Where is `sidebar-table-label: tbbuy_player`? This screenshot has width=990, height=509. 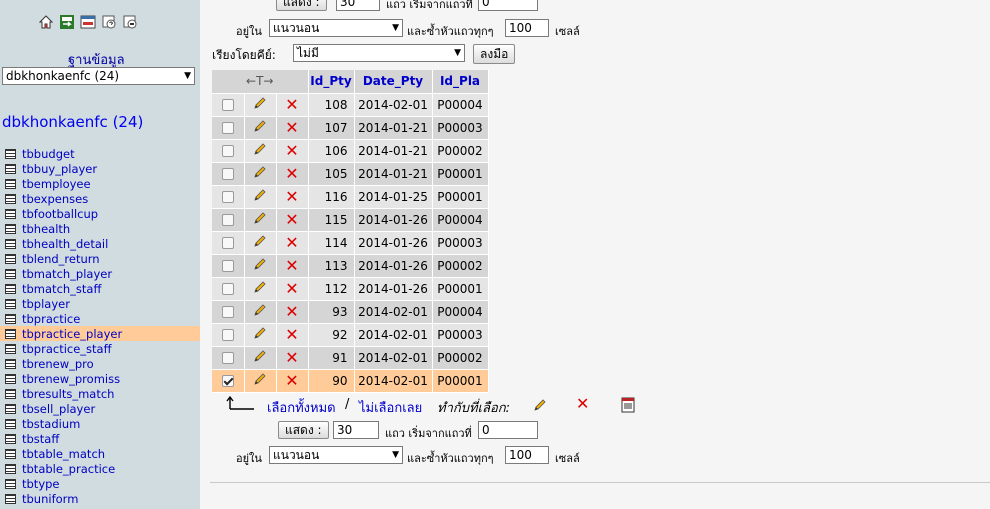
sidebar-table-label: tbbuy_player is located at coordinates (59, 169).